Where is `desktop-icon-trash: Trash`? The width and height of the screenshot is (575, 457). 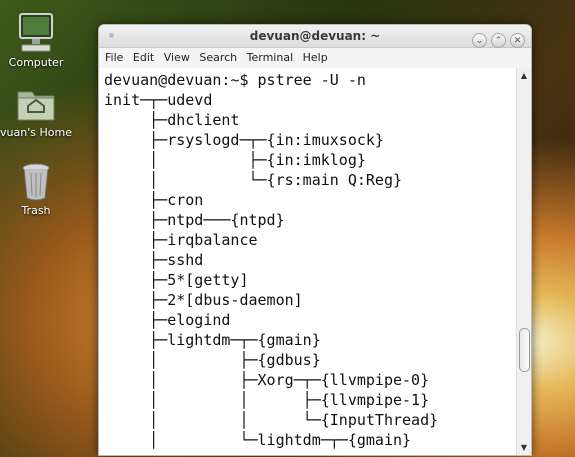
desktop-icon-trash: Trash is located at coordinates (36, 188).